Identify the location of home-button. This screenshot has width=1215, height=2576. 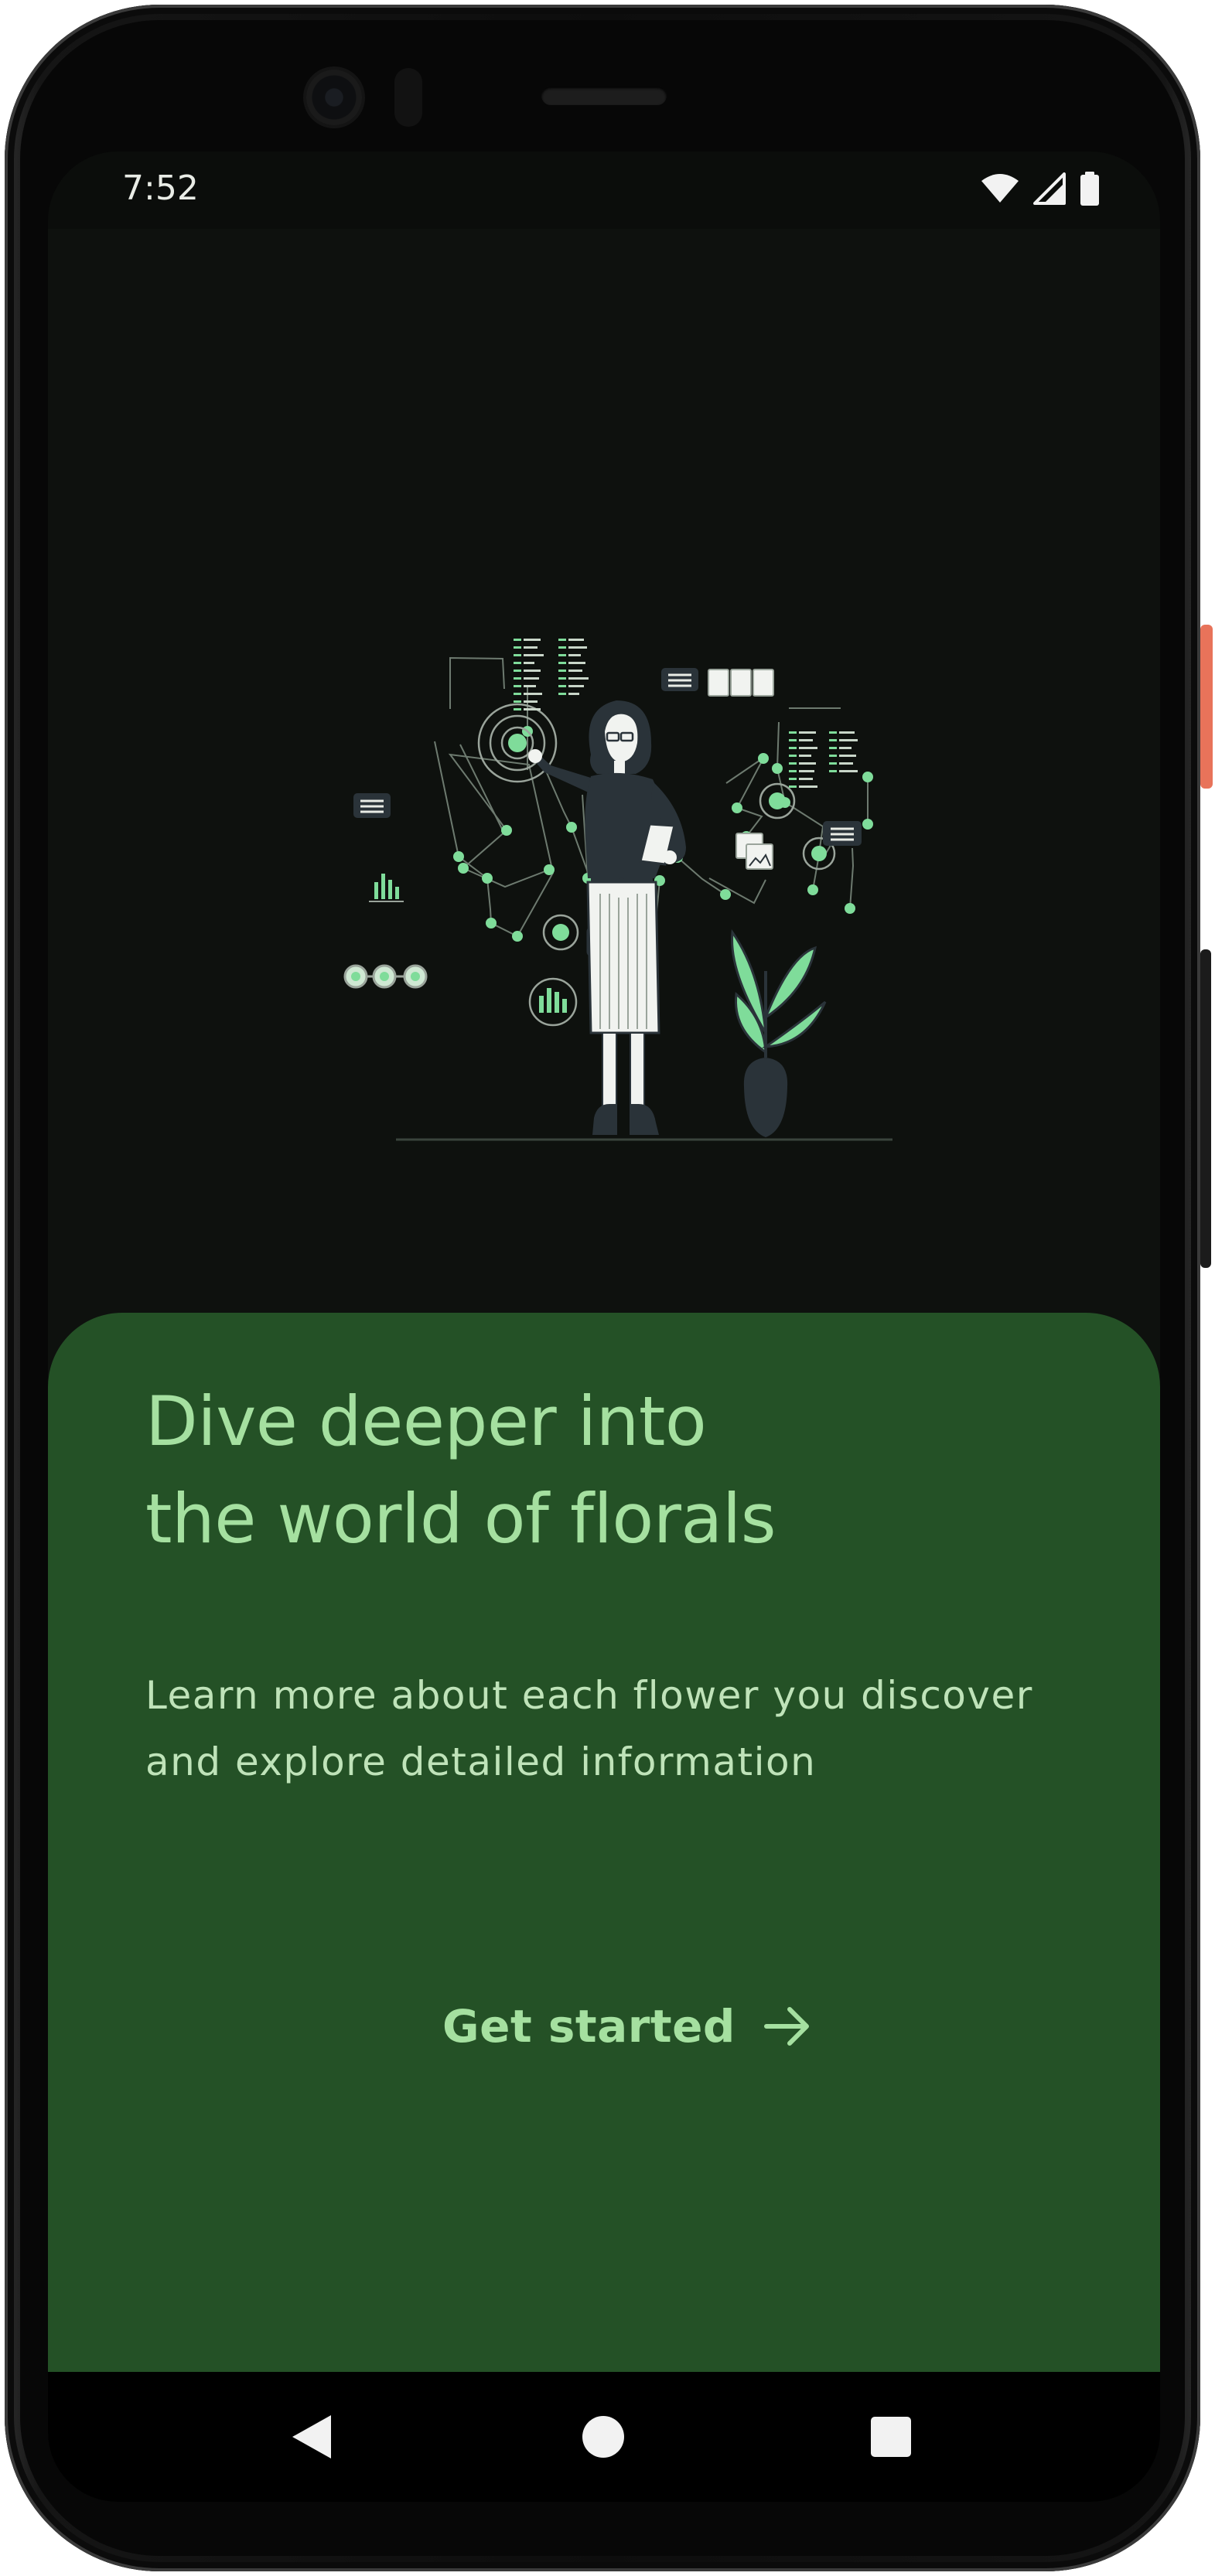
(603, 2436).